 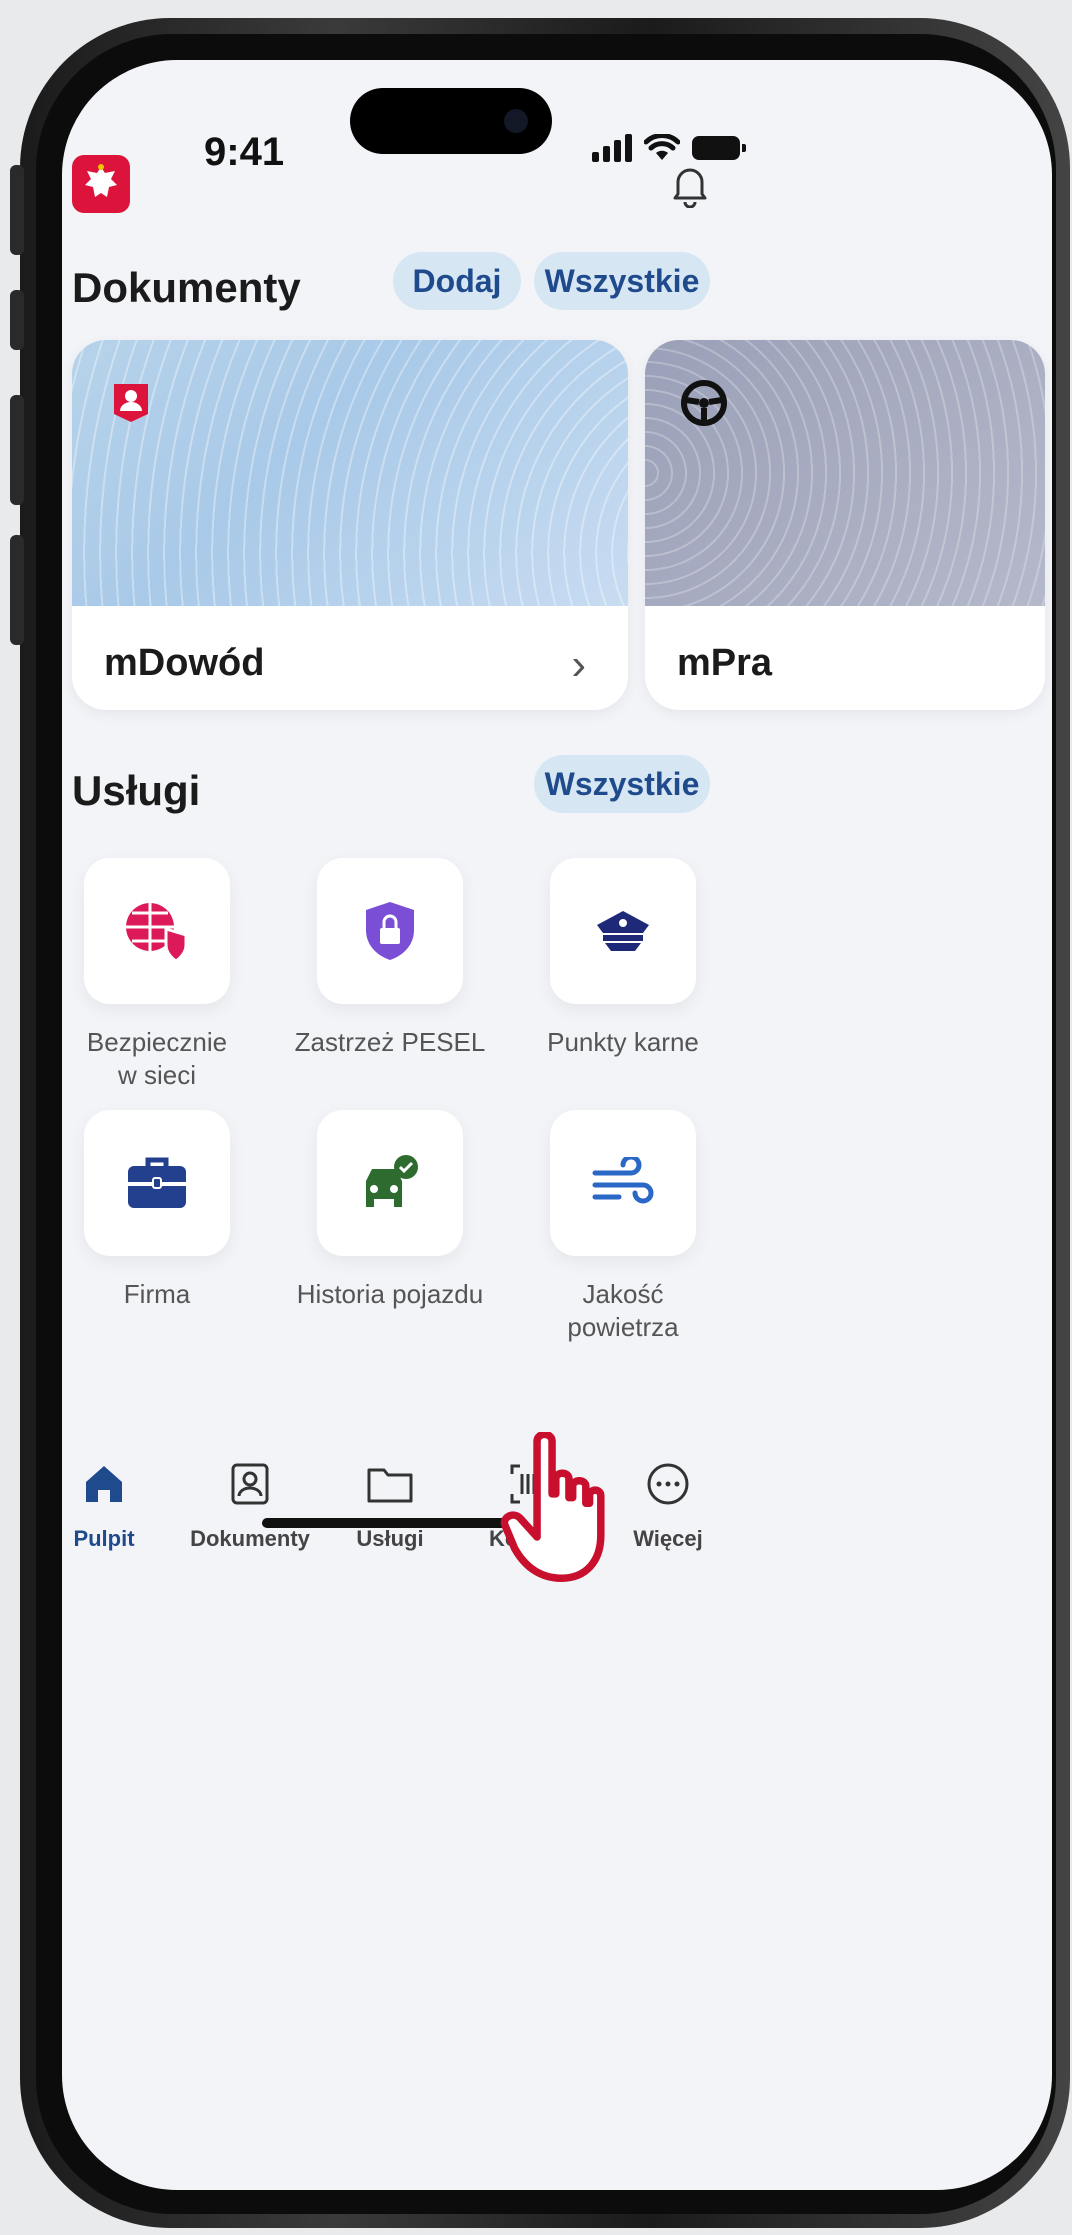 I want to click on service-tile-firma, so click(x=157, y=1183).